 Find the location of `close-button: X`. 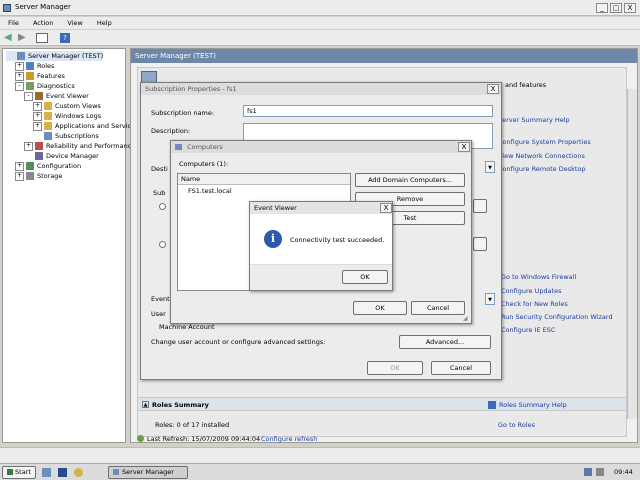

close-button: X is located at coordinates (630, 8).